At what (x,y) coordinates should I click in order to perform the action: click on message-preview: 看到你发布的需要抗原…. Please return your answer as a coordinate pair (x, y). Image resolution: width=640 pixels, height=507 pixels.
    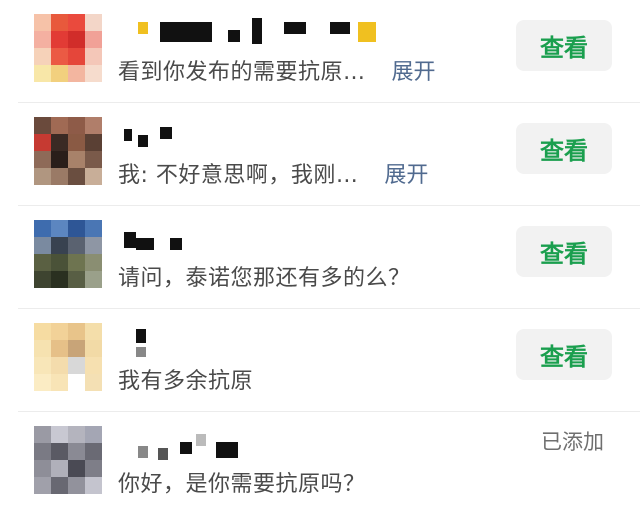
    Looking at the image, I should click on (242, 72).